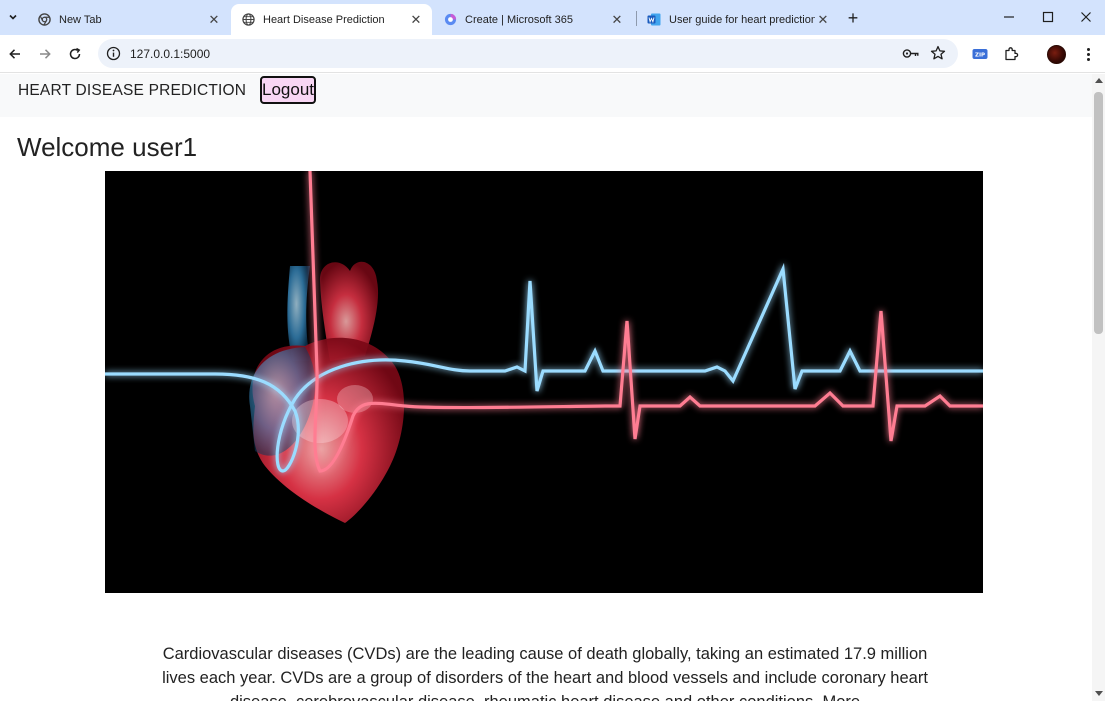 The height and width of the screenshot is (701, 1105). Describe the element at coordinates (15, 54) in the screenshot. I see `back-arrow-icon` at that location.